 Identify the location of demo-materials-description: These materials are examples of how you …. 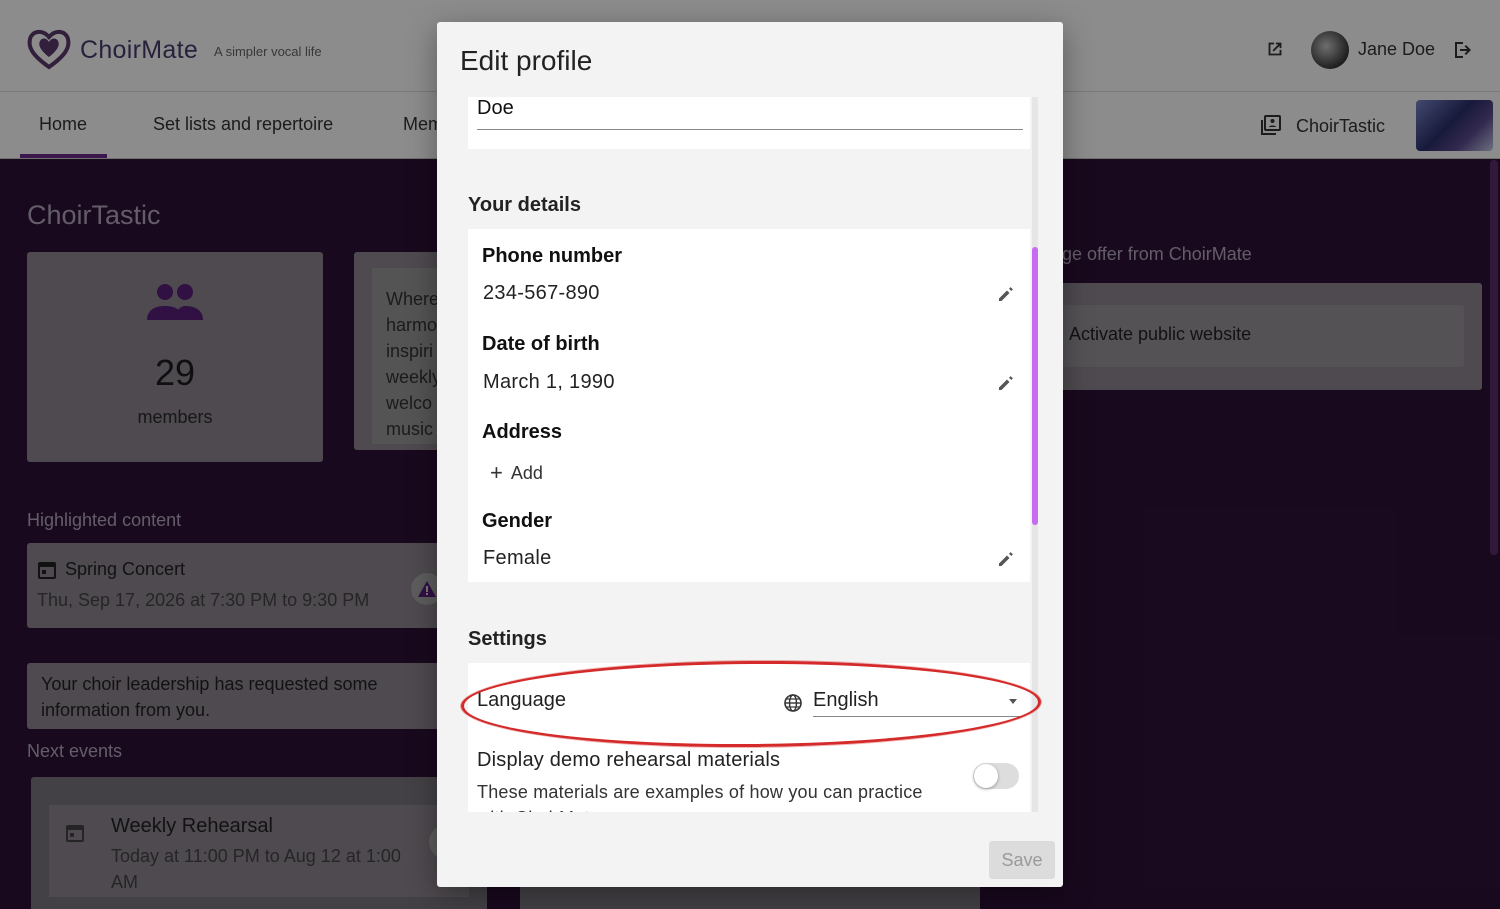
(700, 797).